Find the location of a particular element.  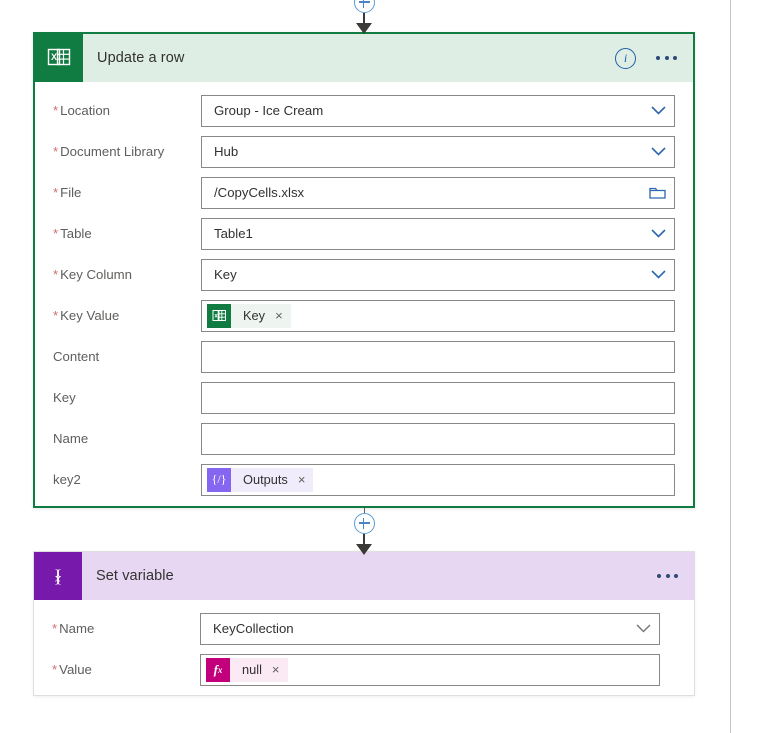

add-step-button-top is located at coordinates (364, 6).